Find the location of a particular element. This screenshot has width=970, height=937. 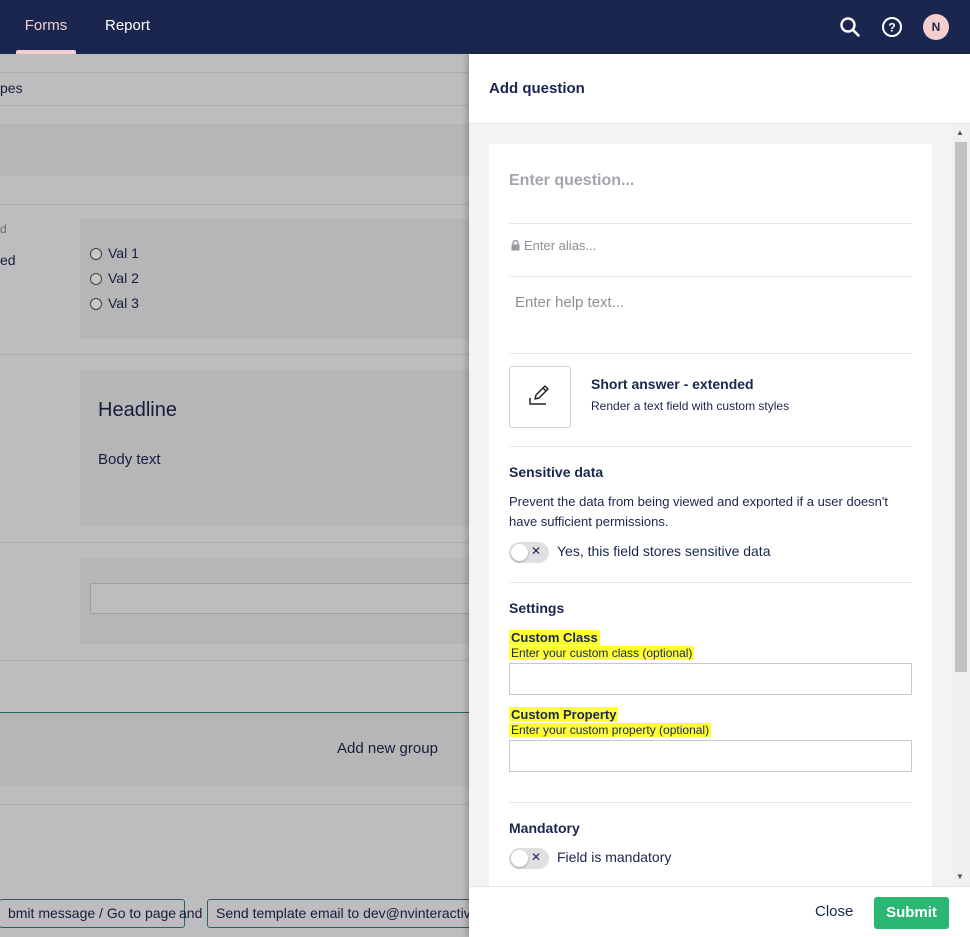

panel-title: Add question is located at coordinates (537, 88).